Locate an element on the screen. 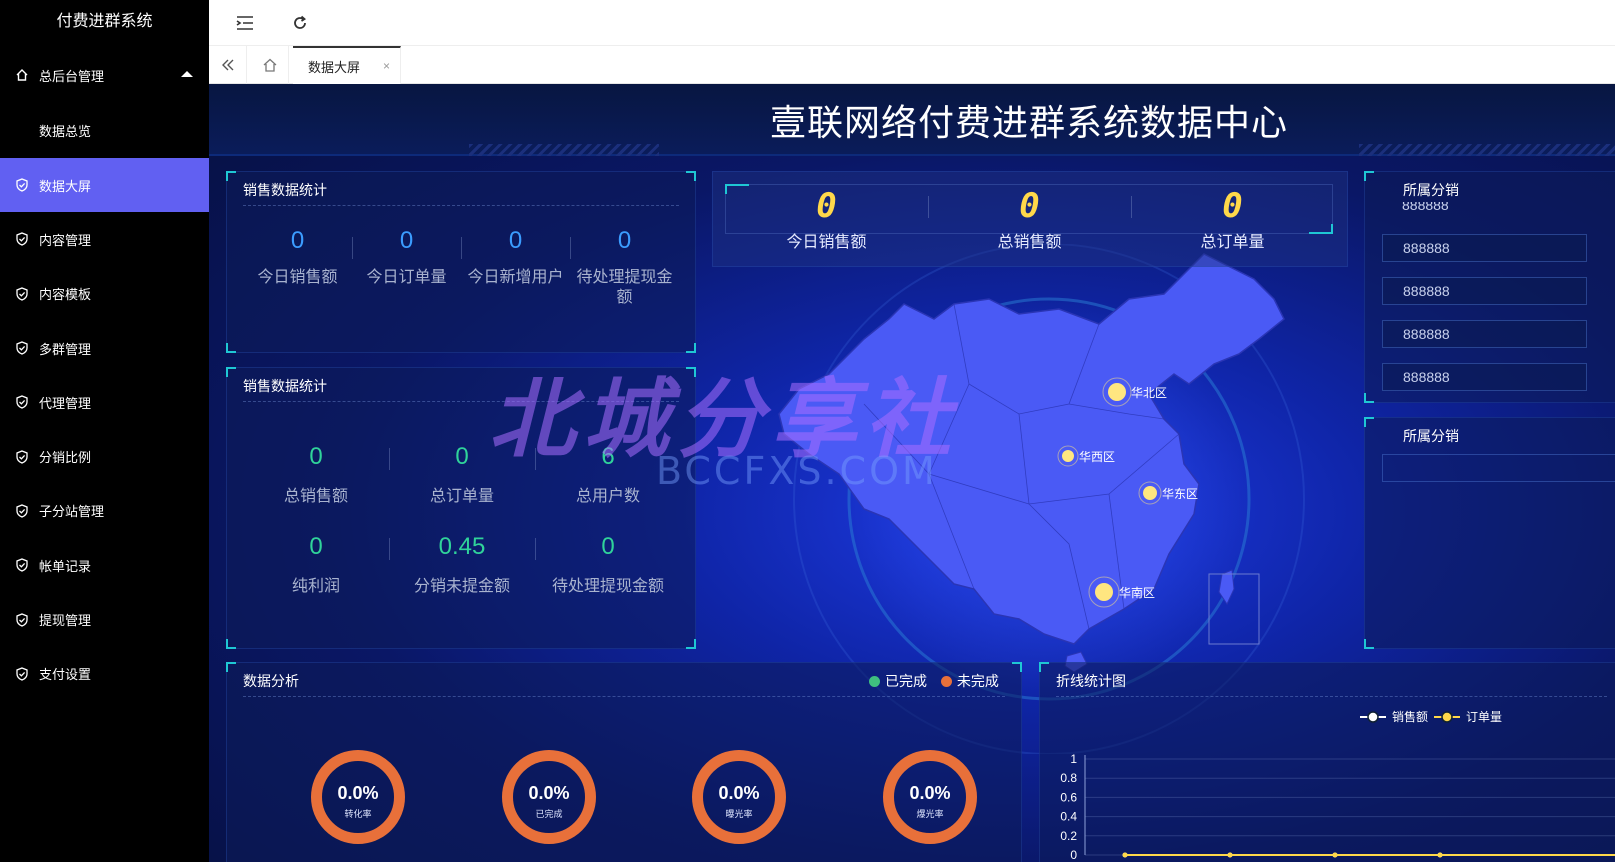 This screenshot has width=1615, height=862. stat-label: 今日销售额 is located at coordinates (297, 277).